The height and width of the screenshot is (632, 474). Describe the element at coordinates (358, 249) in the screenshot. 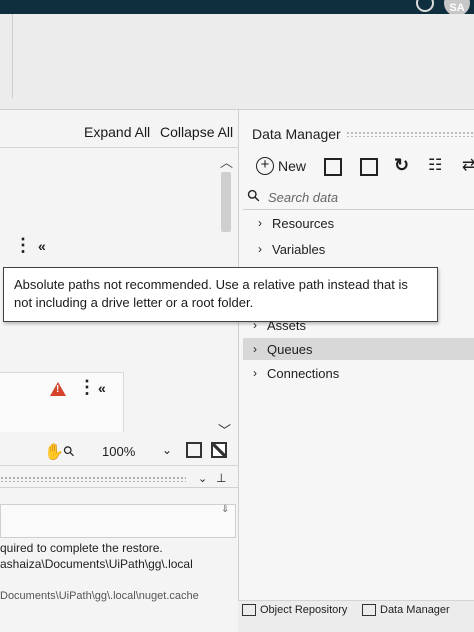

I see `tree-item-variables: › Variables` at that location.